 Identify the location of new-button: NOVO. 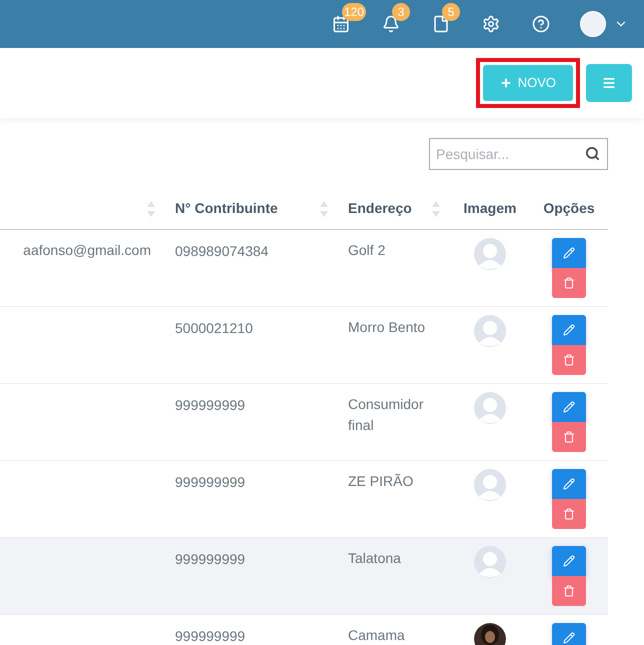
(527, 83).